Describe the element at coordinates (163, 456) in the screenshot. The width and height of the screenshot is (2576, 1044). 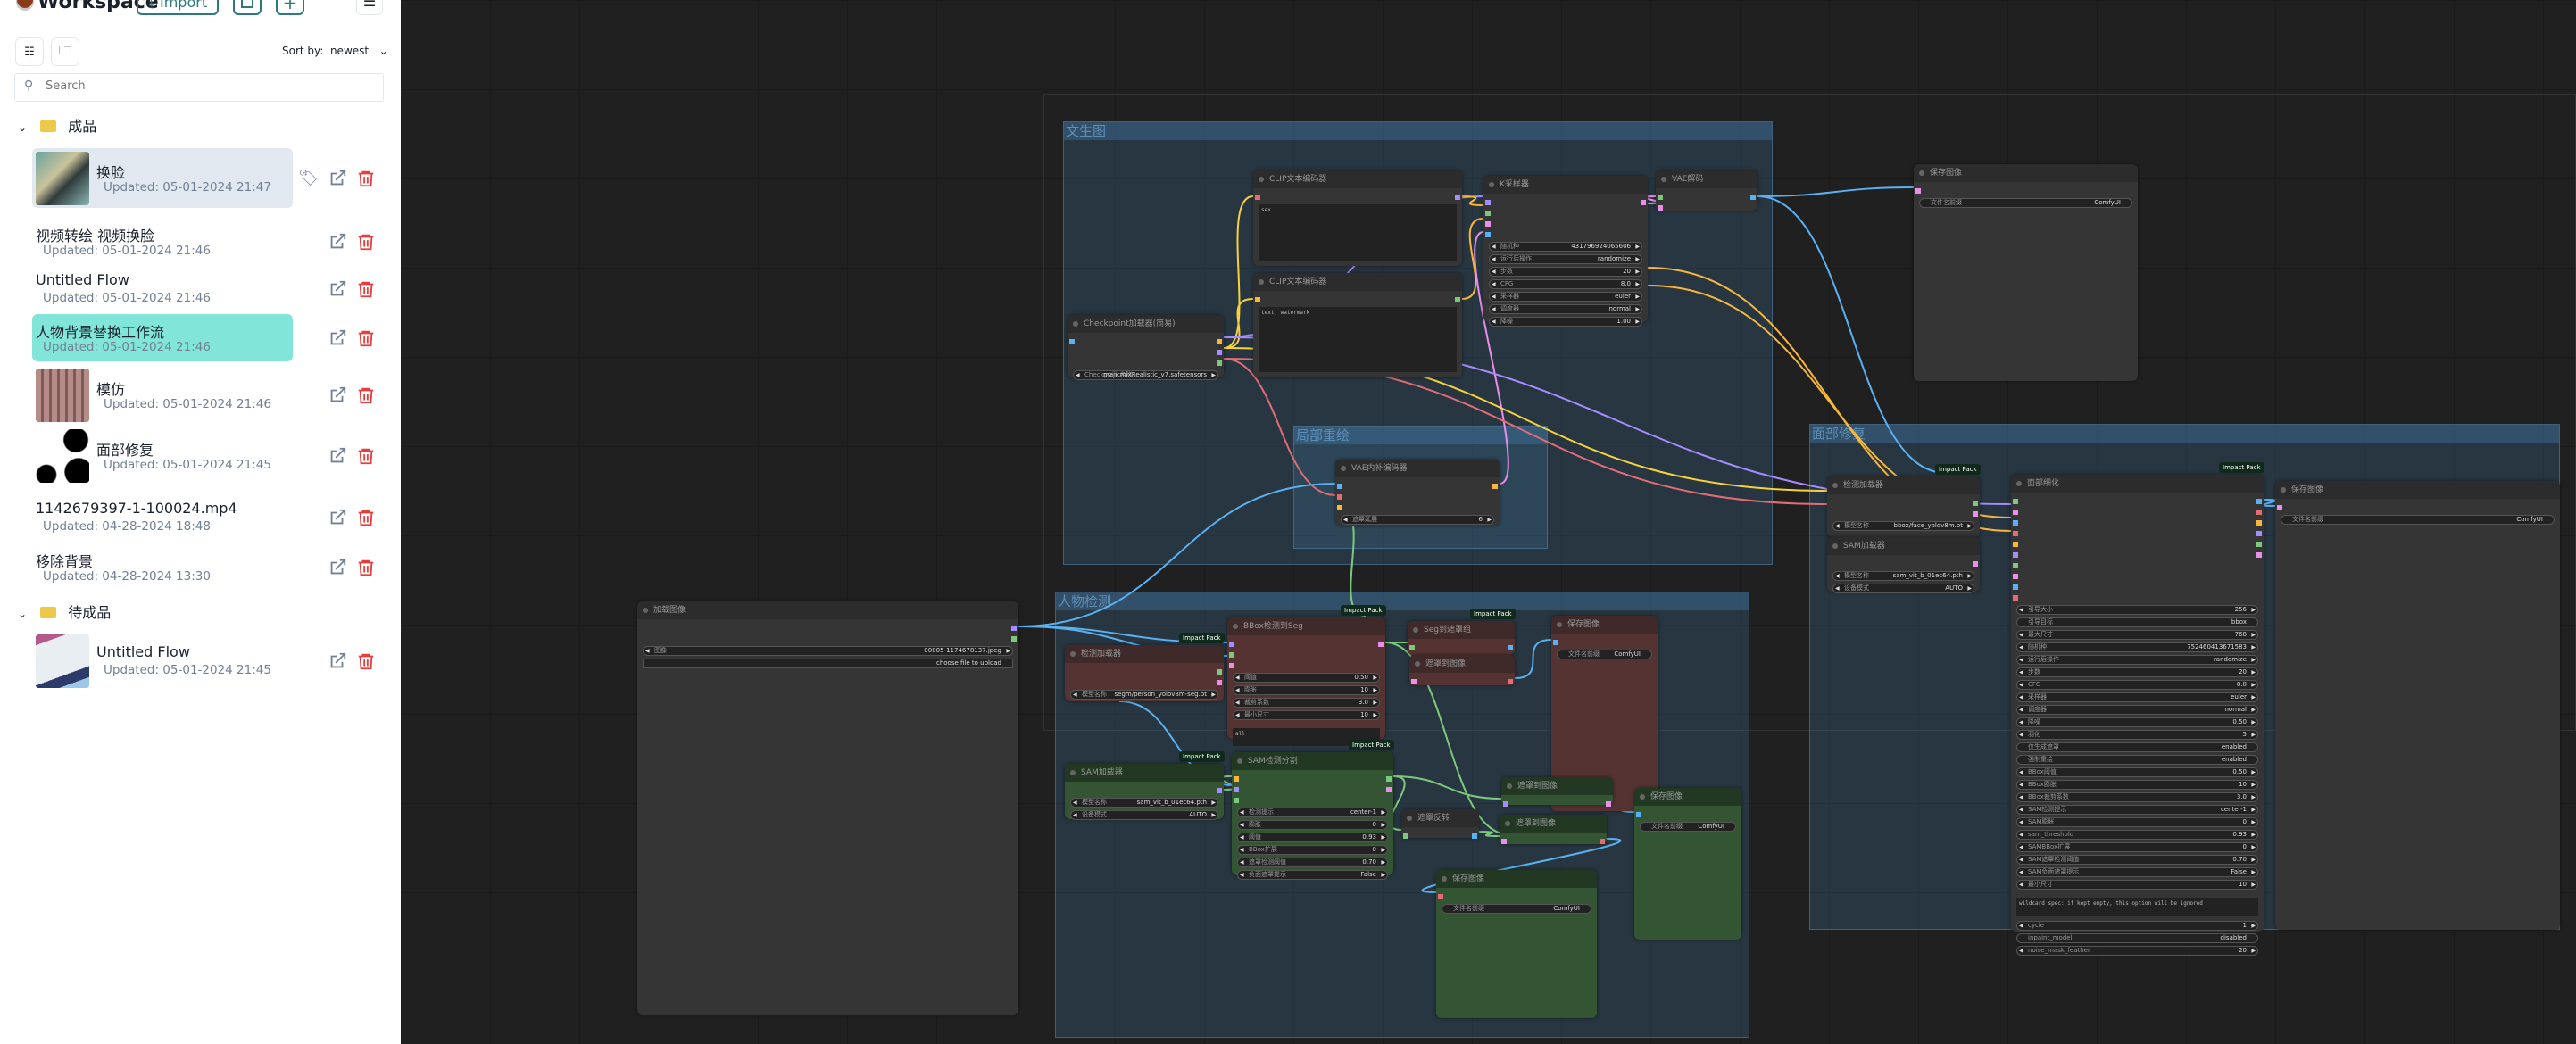
I see `flow-list-item: 面部修复 Updated: 05-01-2024 21:45` at that location.